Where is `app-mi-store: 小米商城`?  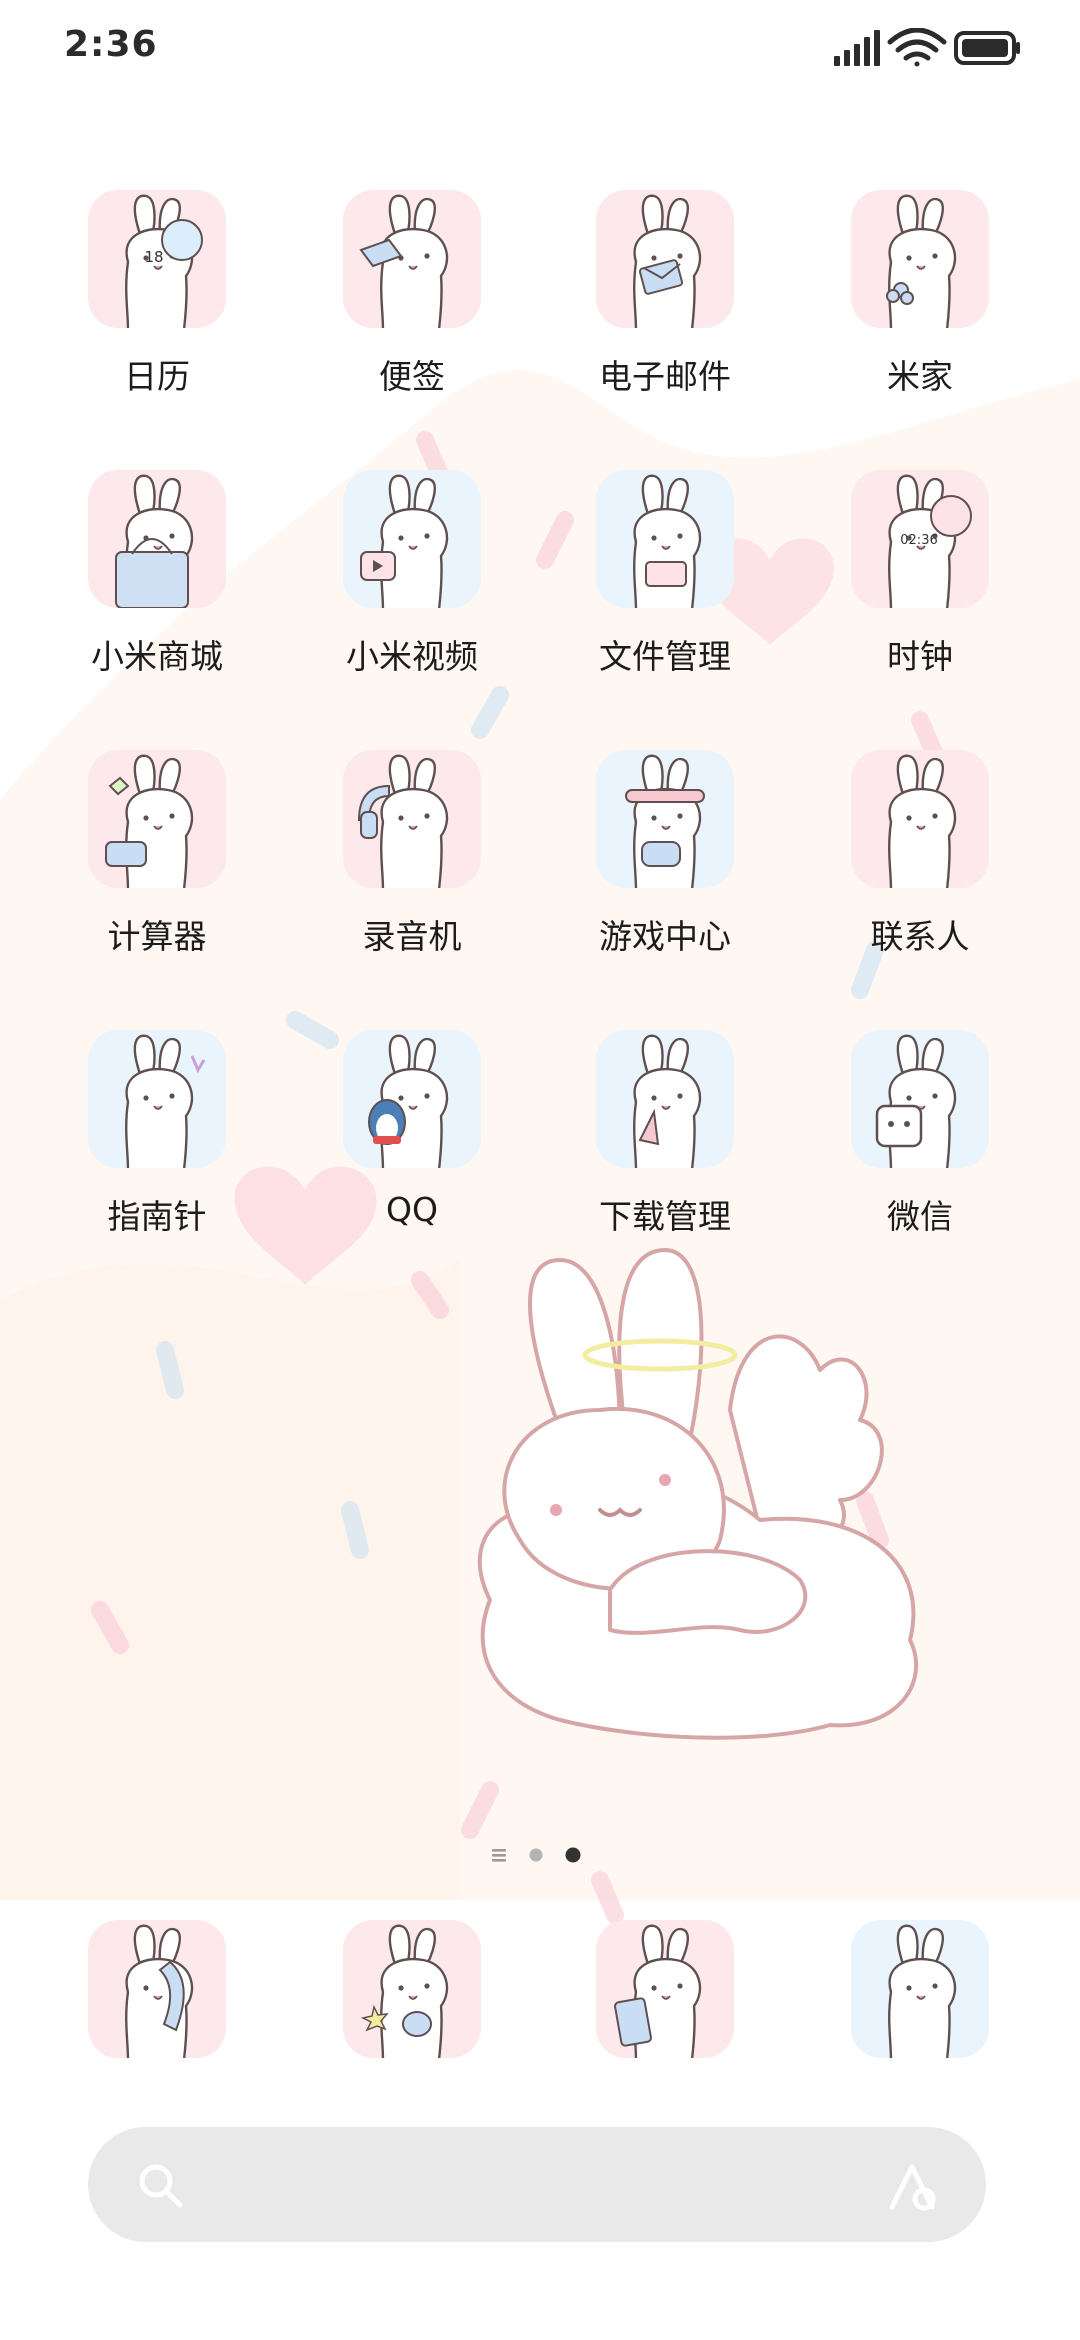 app-mi-store: 小米商城 is located at coordinates (155, 585).